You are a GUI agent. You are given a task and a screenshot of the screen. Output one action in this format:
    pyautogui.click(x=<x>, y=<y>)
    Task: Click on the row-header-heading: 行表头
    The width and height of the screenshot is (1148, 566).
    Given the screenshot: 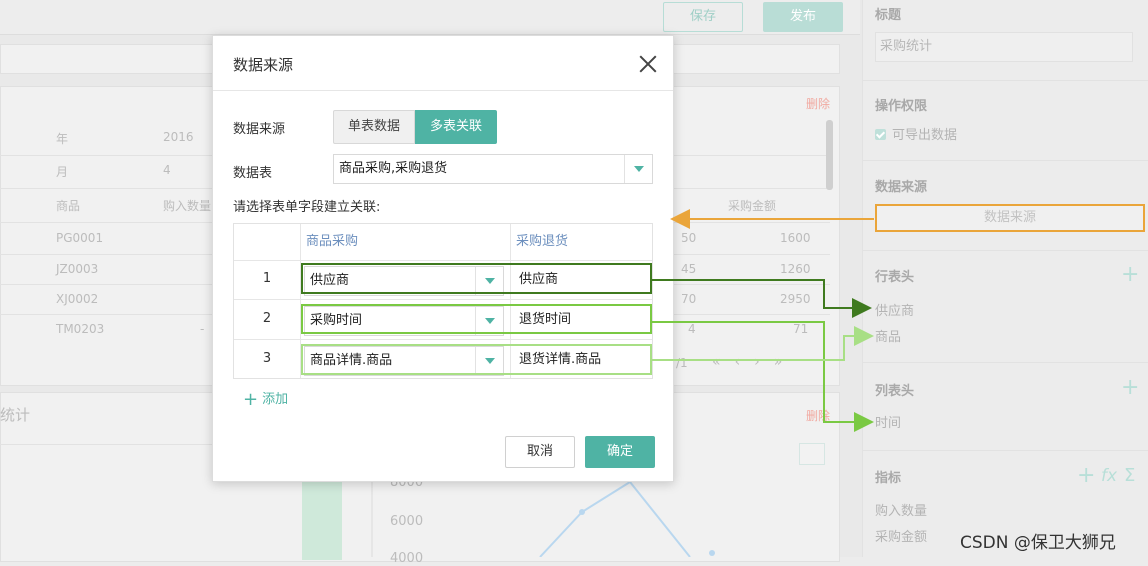 What is the action you would take?
    pyautogui.click(x=895, y=277)
    